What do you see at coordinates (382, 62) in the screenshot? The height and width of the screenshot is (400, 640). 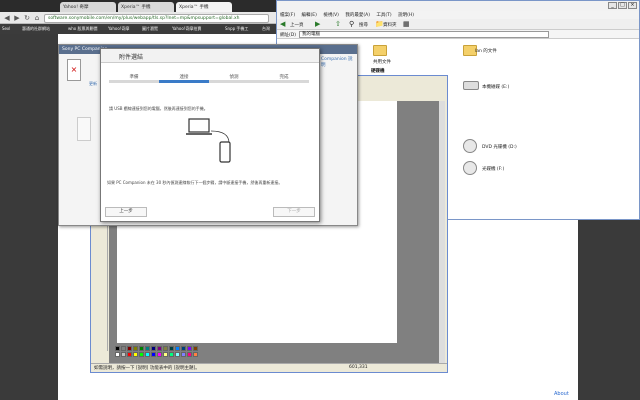 I see `item-label: 共用文件` at bounding box center [382, 62].